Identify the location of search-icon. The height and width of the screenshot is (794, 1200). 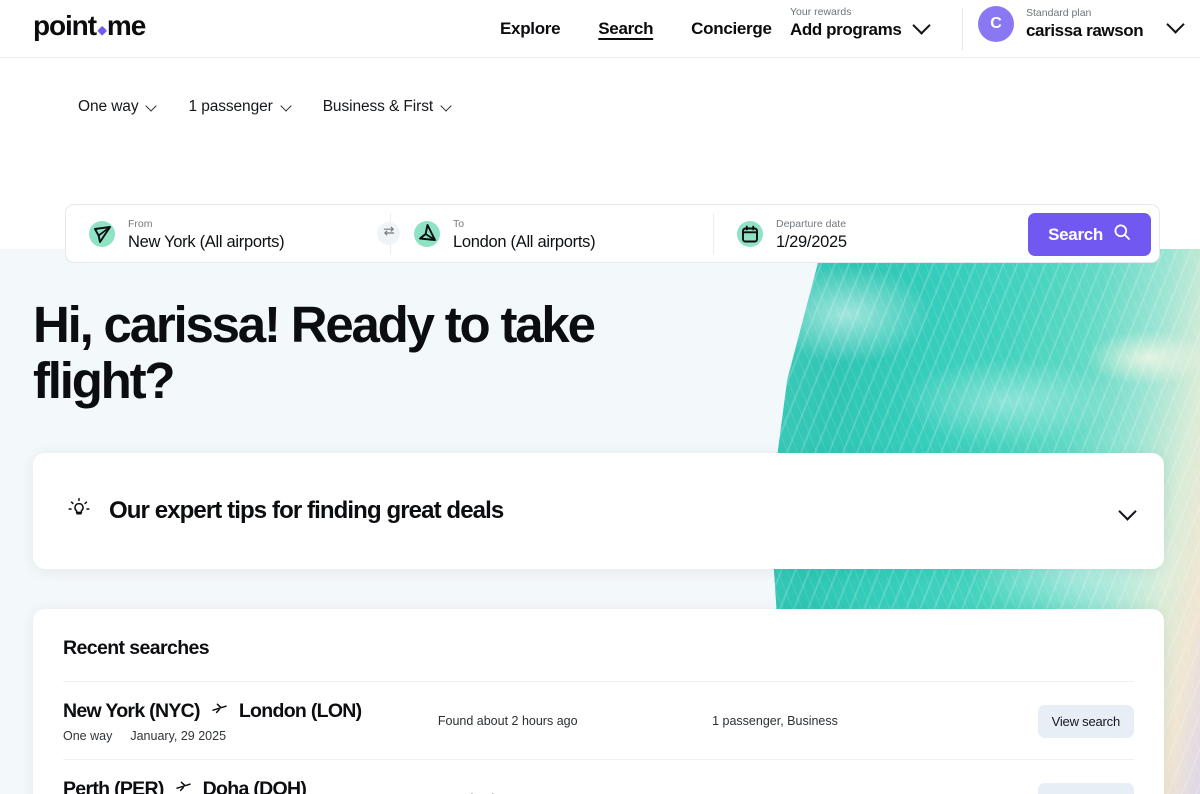
(1122, 234).